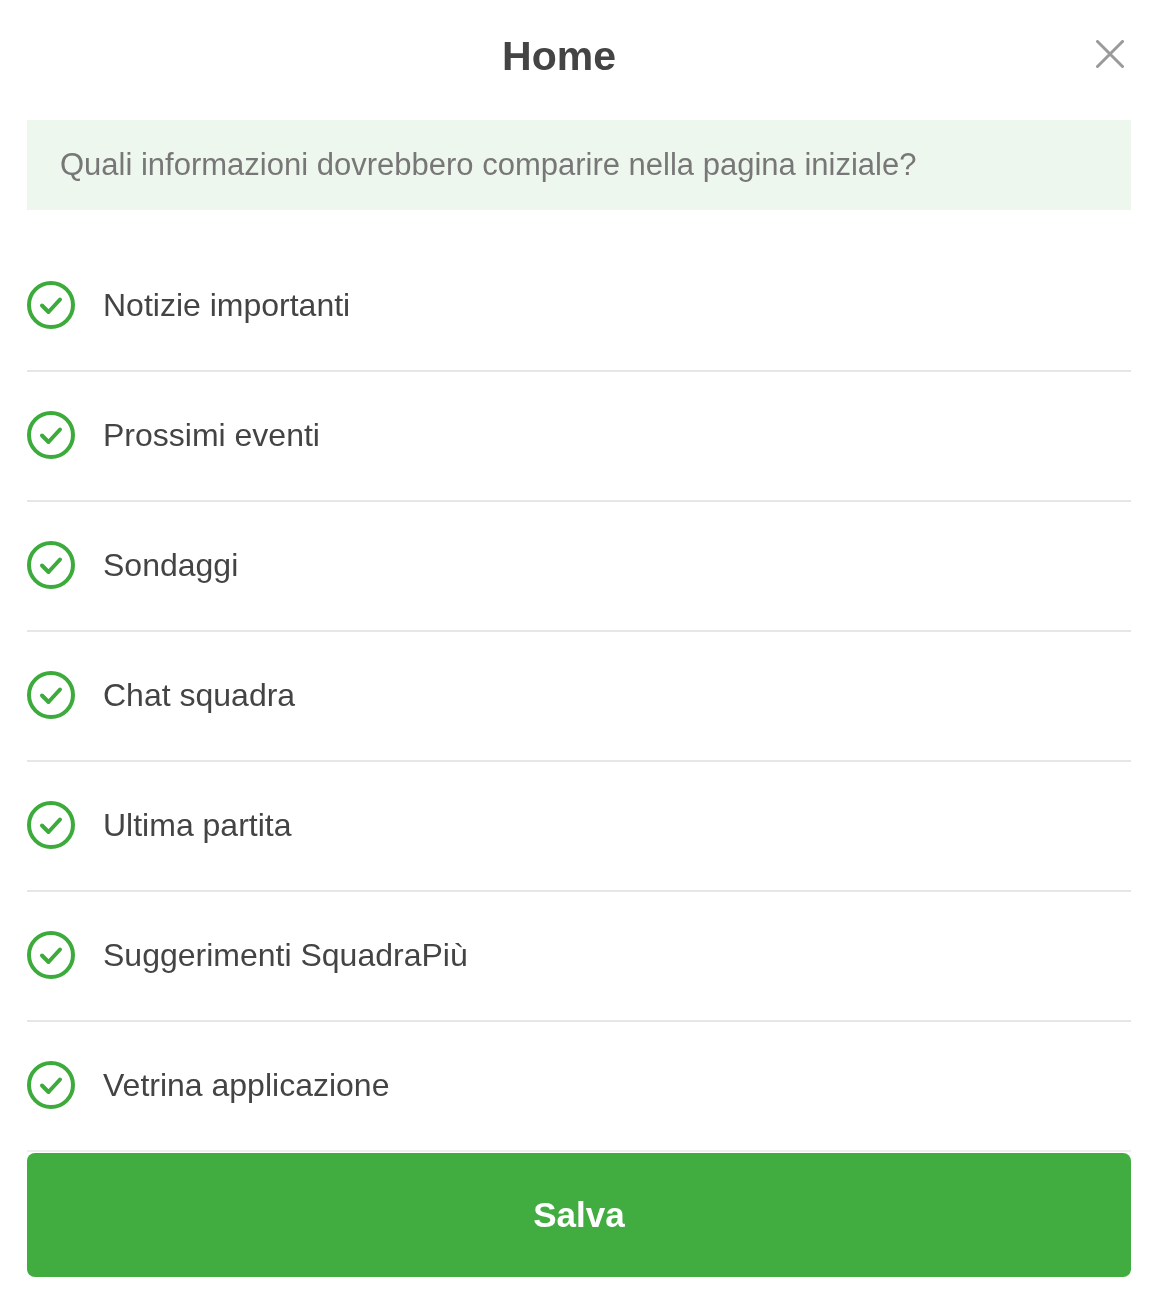 The image size is (1152, 1294). What do you see at coordinates (199, 695) in the screenshot?
I see `option-label: Chat squadra` at bounding box center [199, 695].